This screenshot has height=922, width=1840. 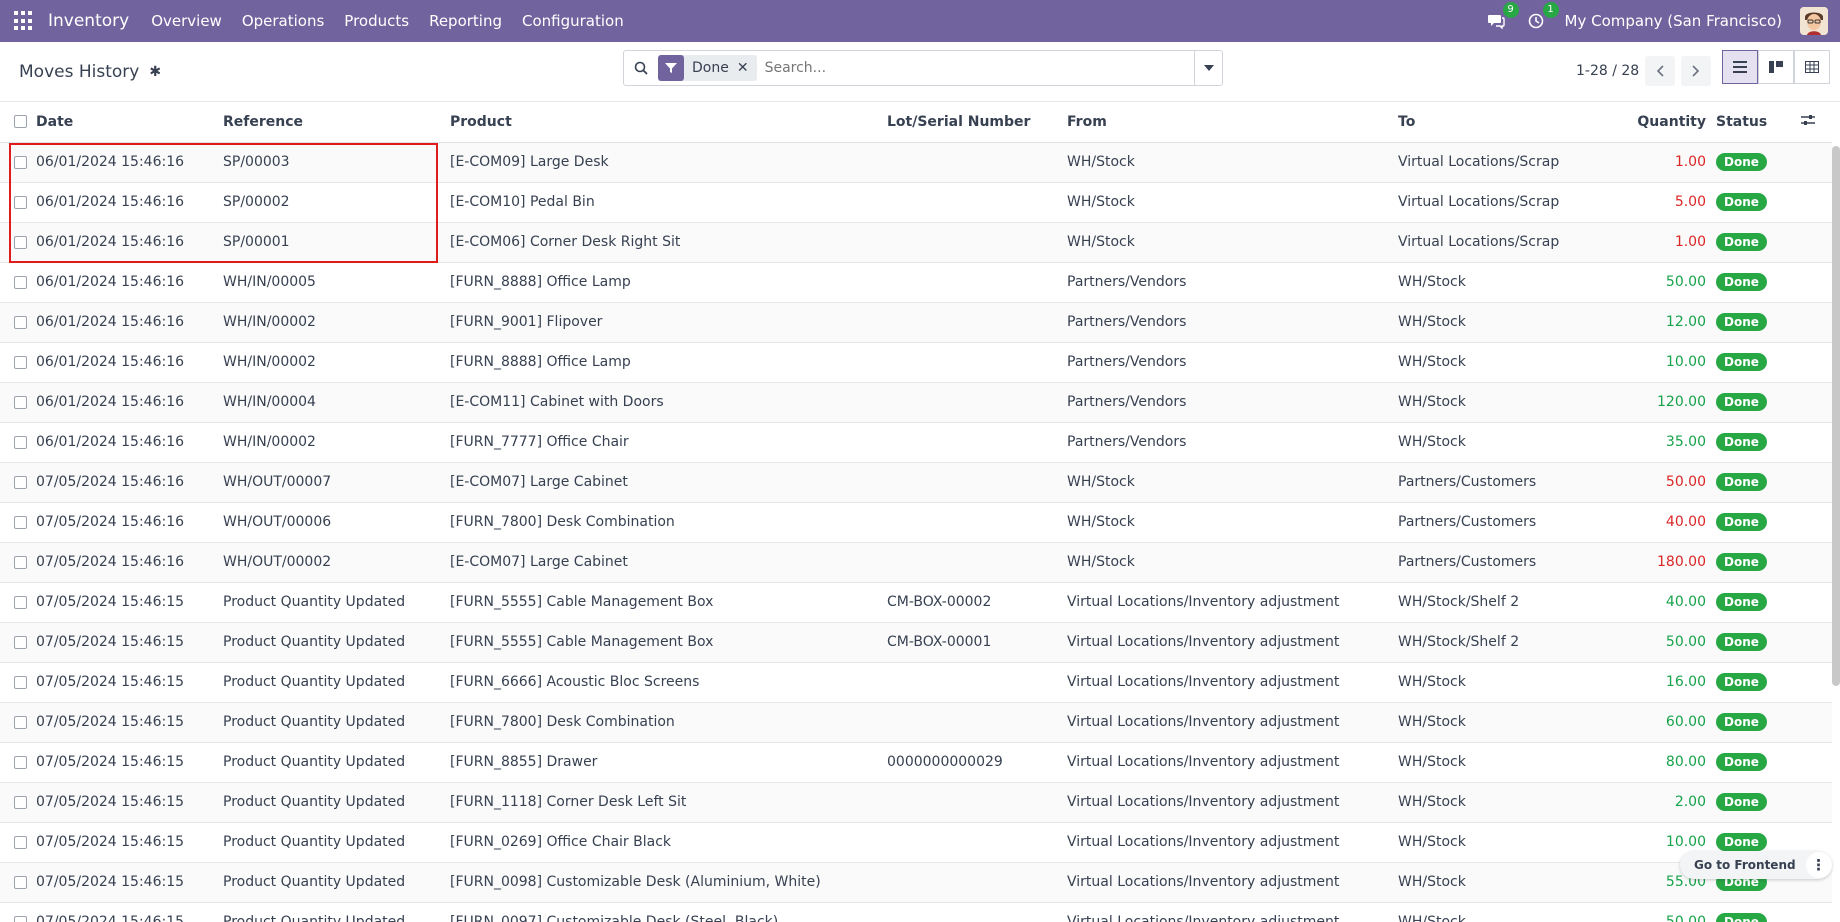 I want to click on pager-value: 1-28 / 28, so click(x=1607, y=71).